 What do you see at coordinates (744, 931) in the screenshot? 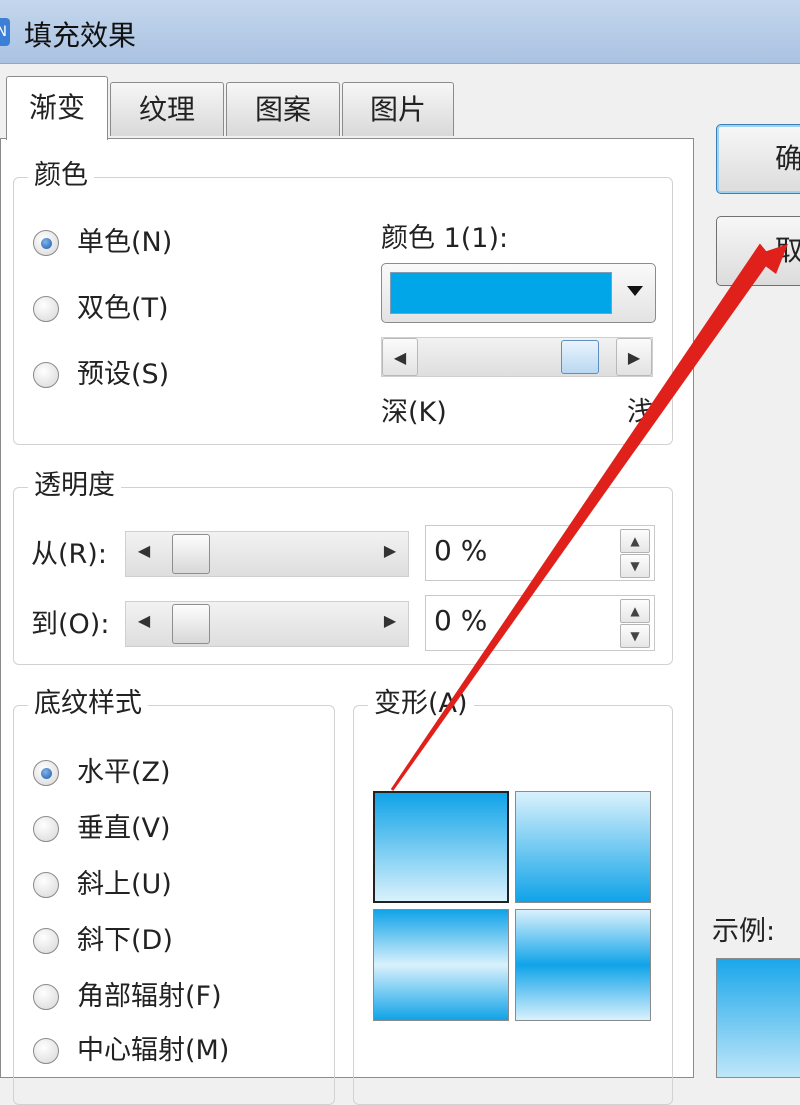
I see `sample-label: 示例:` at bounding box center [744, 931].